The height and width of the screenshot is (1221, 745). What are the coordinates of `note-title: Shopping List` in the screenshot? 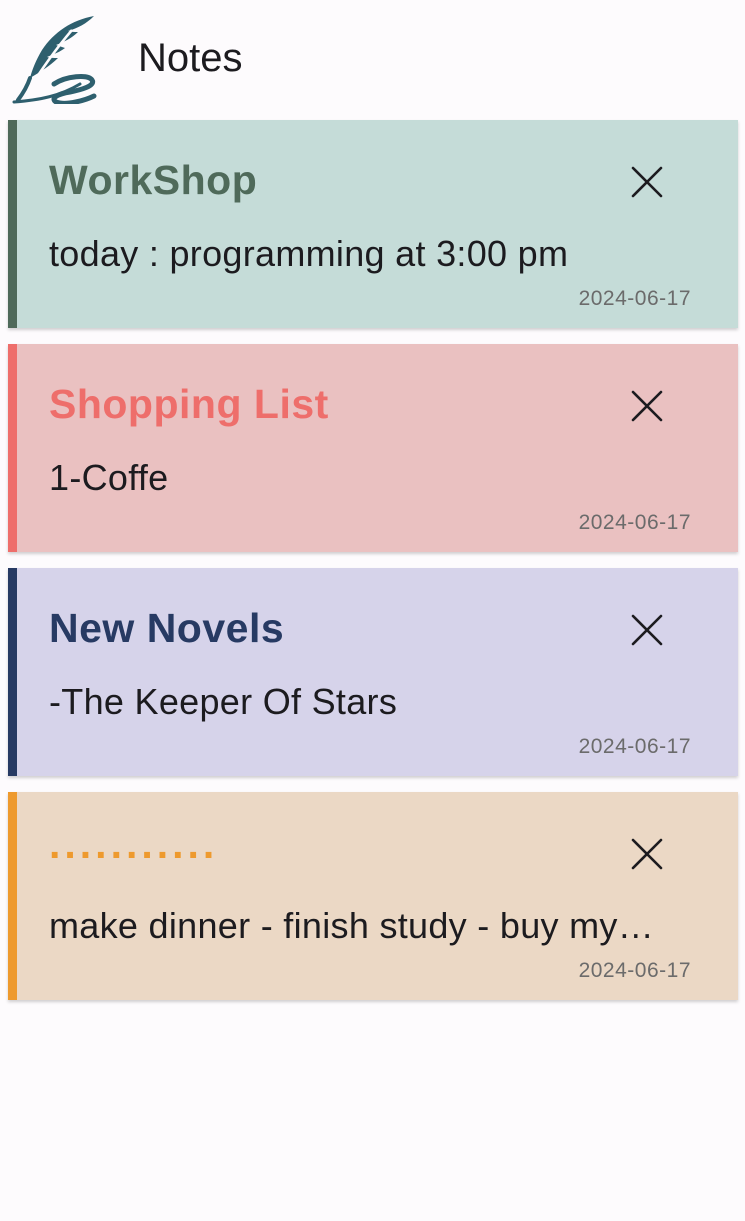 It's located at (189, 404).